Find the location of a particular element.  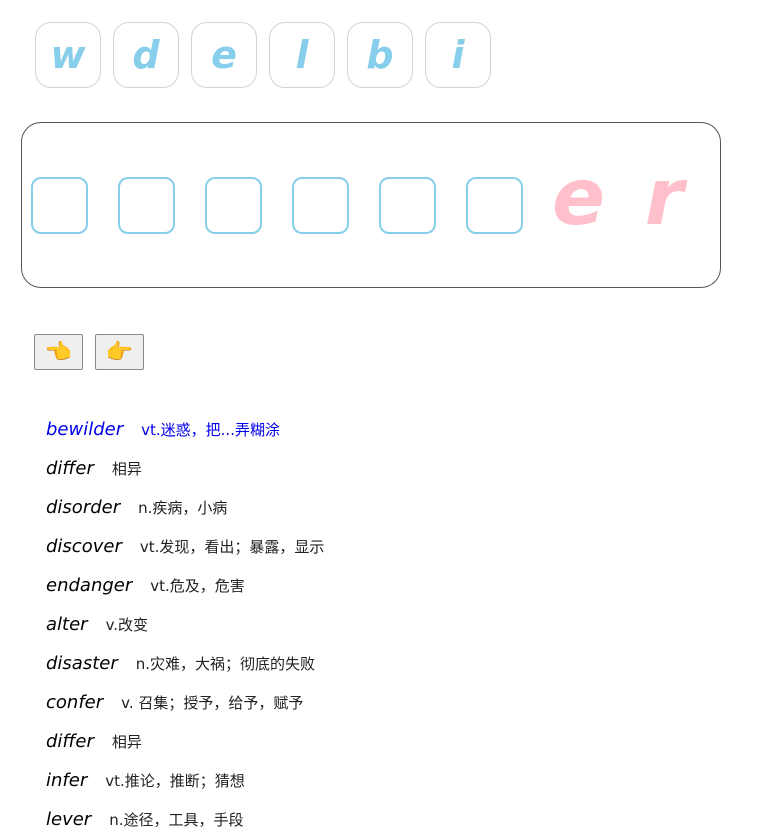

letter-tile-label: b is located at coordinates (380, 55).